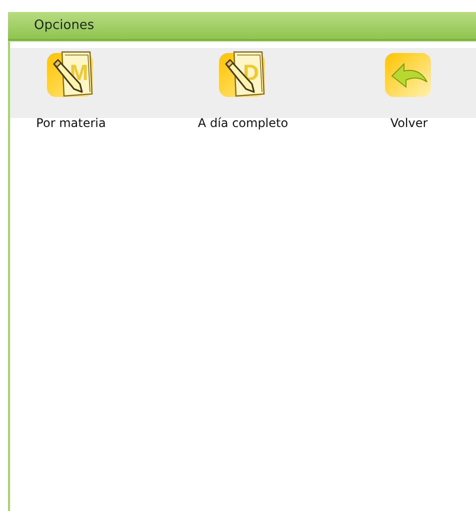  Describe the element at coordinates (409, 123) in the screenshot. I see `option-label: Volver` at that location.